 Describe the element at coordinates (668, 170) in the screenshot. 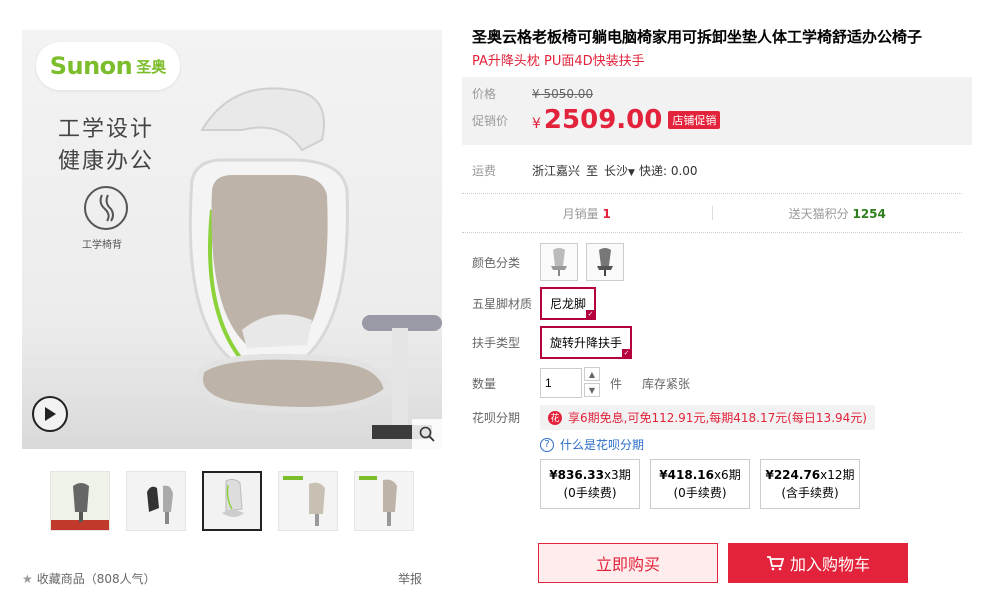

I see `shipping-method: 快递: 0.00` at that location.